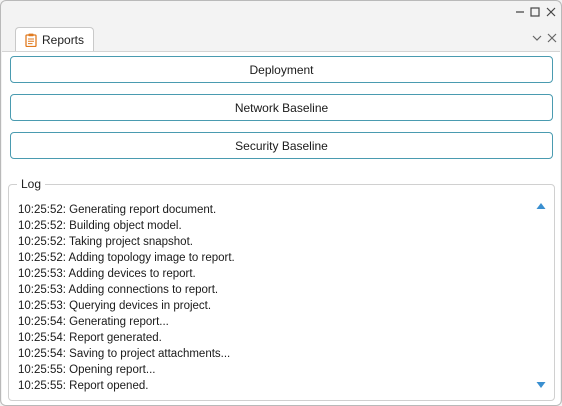 Image resolution: width=562 pixels, height=406 pixels. I want to click on log-line: 10:25:52: Generating report document., so click(117, 210).